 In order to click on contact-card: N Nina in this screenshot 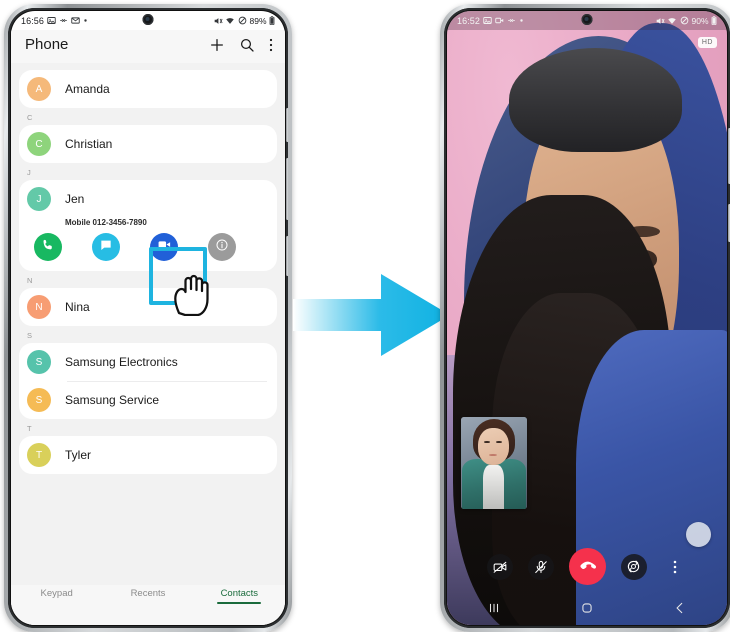, I will do `click(148, 307)`.